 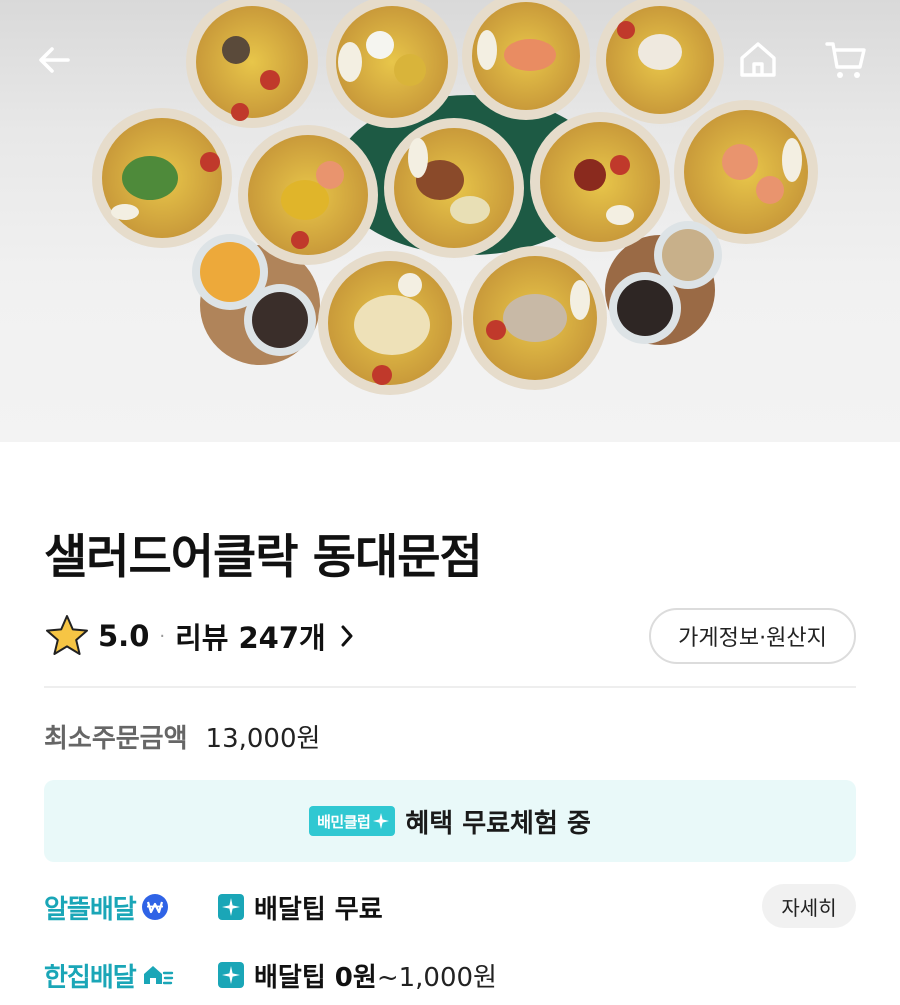 What do you see at coordinates (158, 975) in the screenshot?
I see `house-speed-icon` at bounding box center [158, 975].